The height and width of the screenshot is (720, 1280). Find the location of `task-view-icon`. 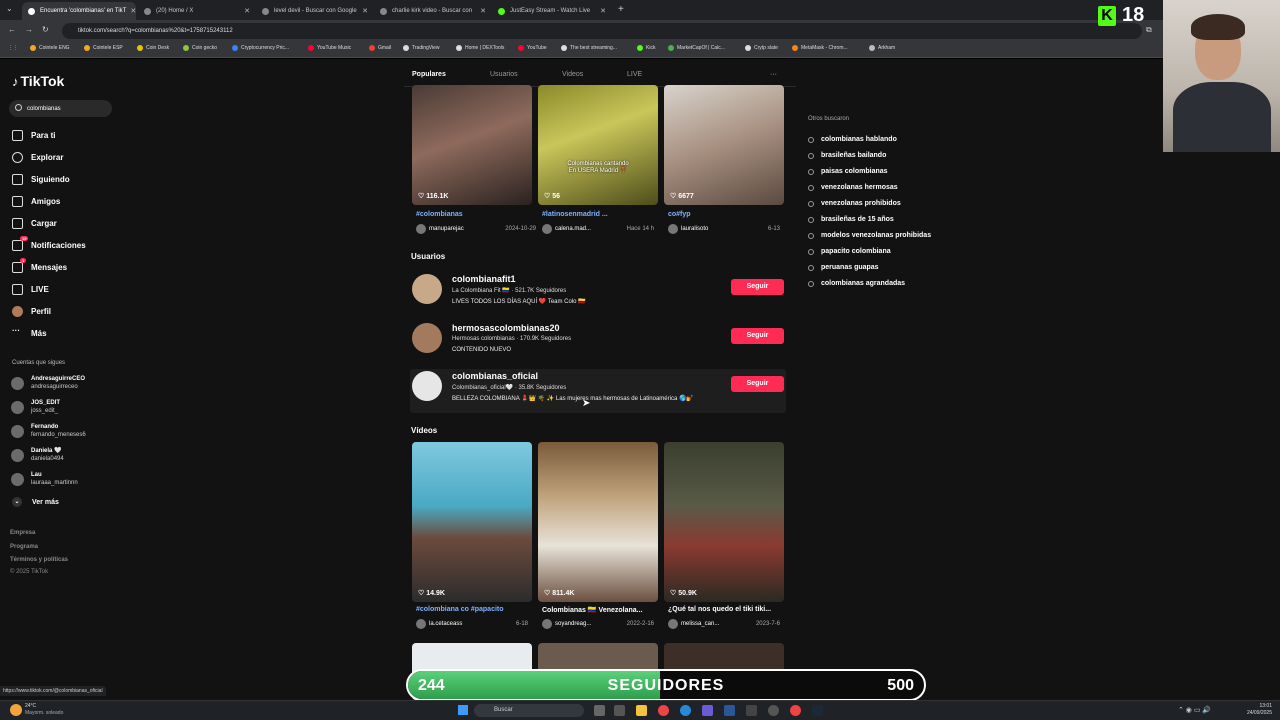

task-view-icon is located at coordinates (599, 710).